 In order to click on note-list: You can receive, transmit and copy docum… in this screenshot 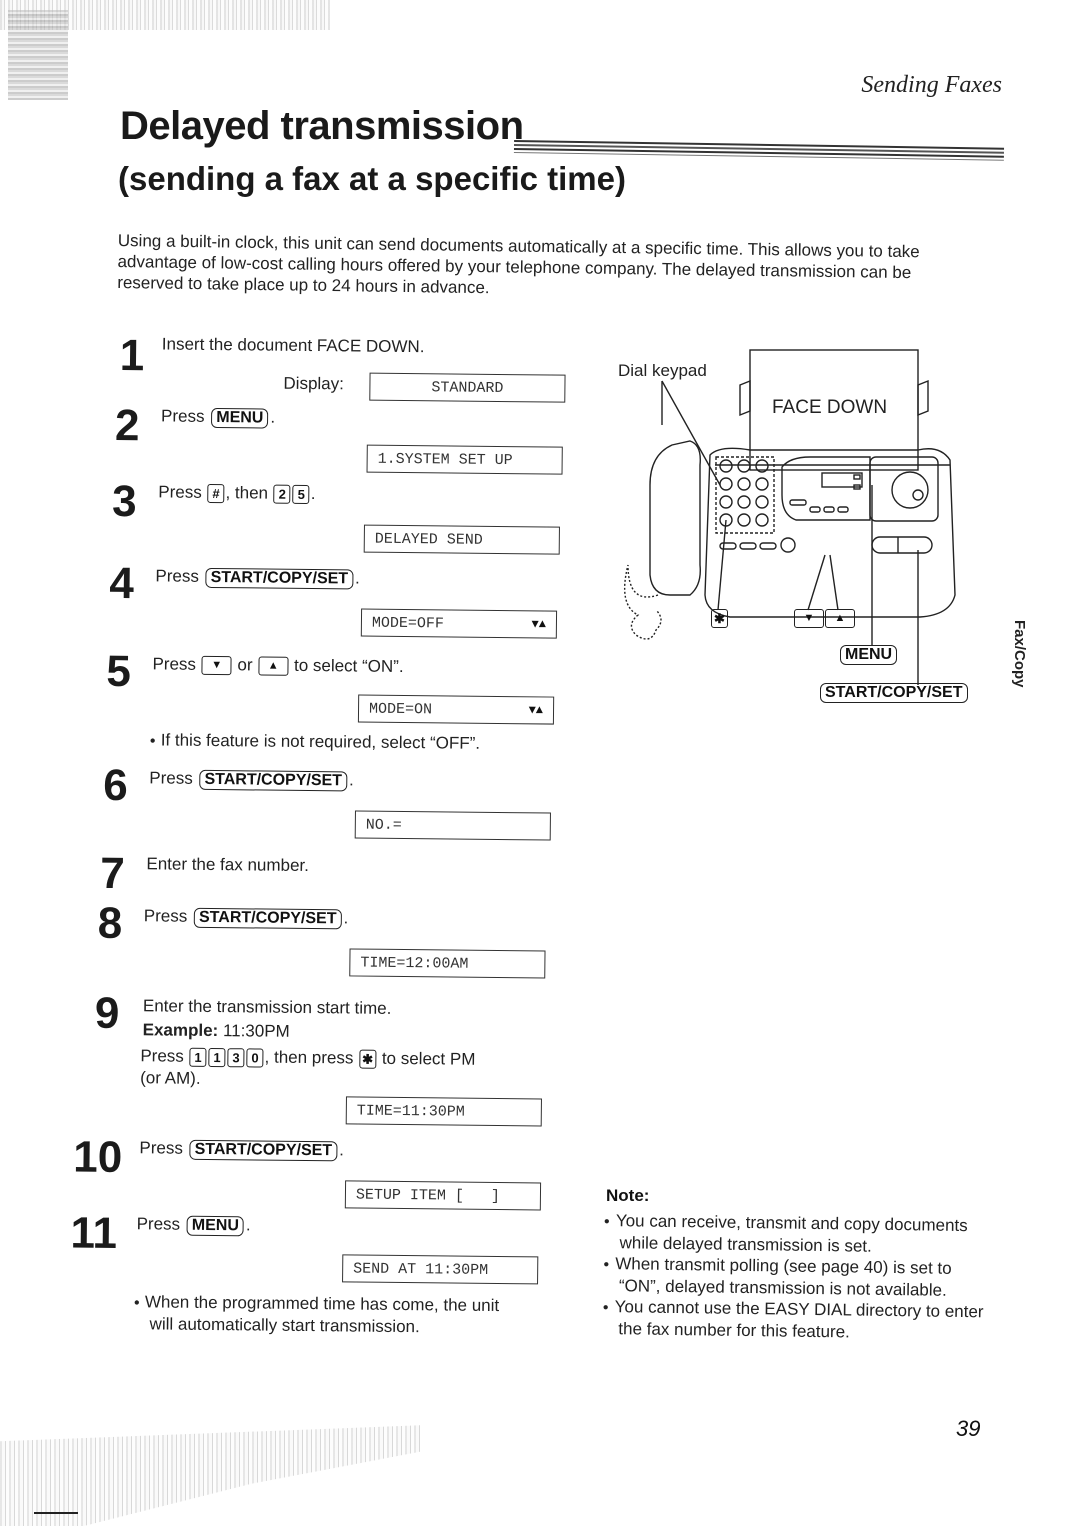, I will do `click(798, 1277)`.